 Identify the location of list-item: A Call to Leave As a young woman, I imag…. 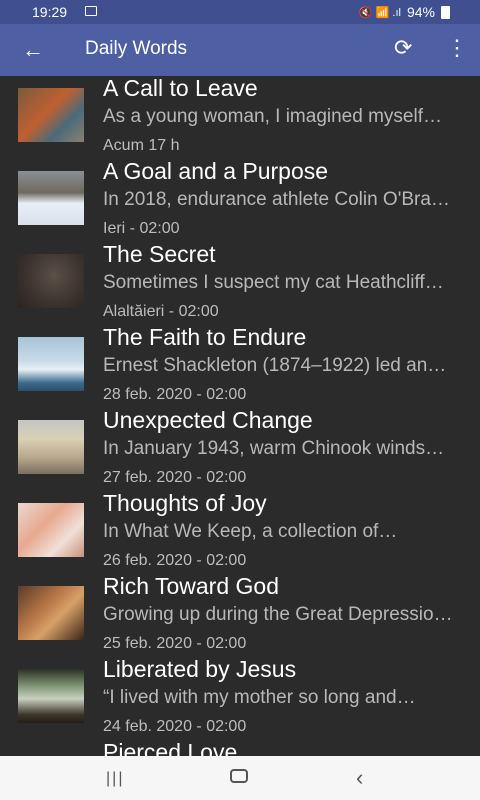
(240, 117).